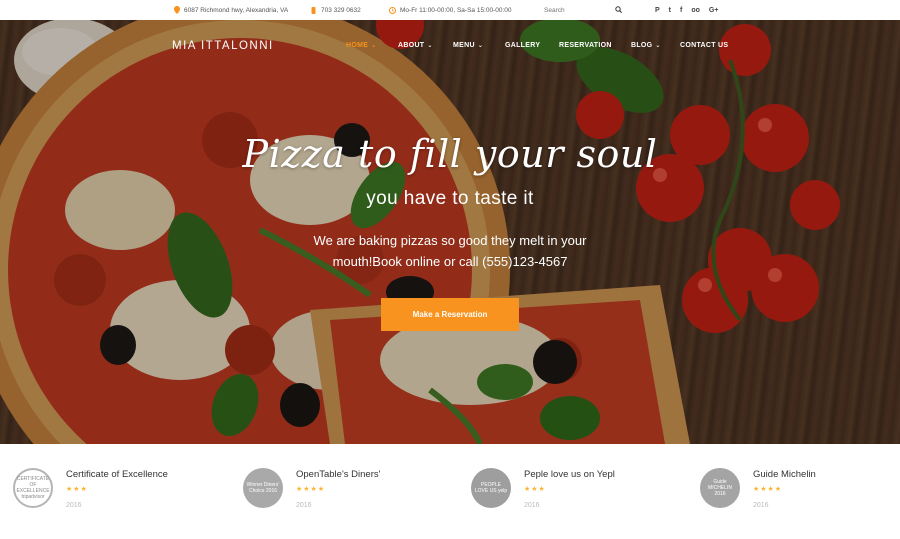  I want to click on michelin-badge-icon: Guide MICHELIN 2016, so click(720, 488).